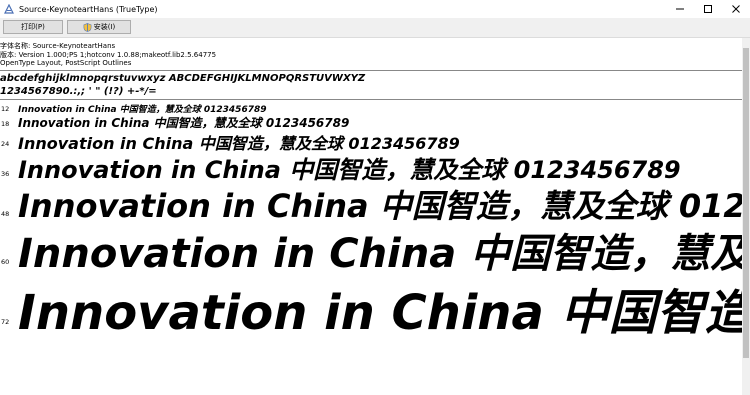 This screenshot has width=750, height=395. I want to click on maximize-button, so click(708, 9).